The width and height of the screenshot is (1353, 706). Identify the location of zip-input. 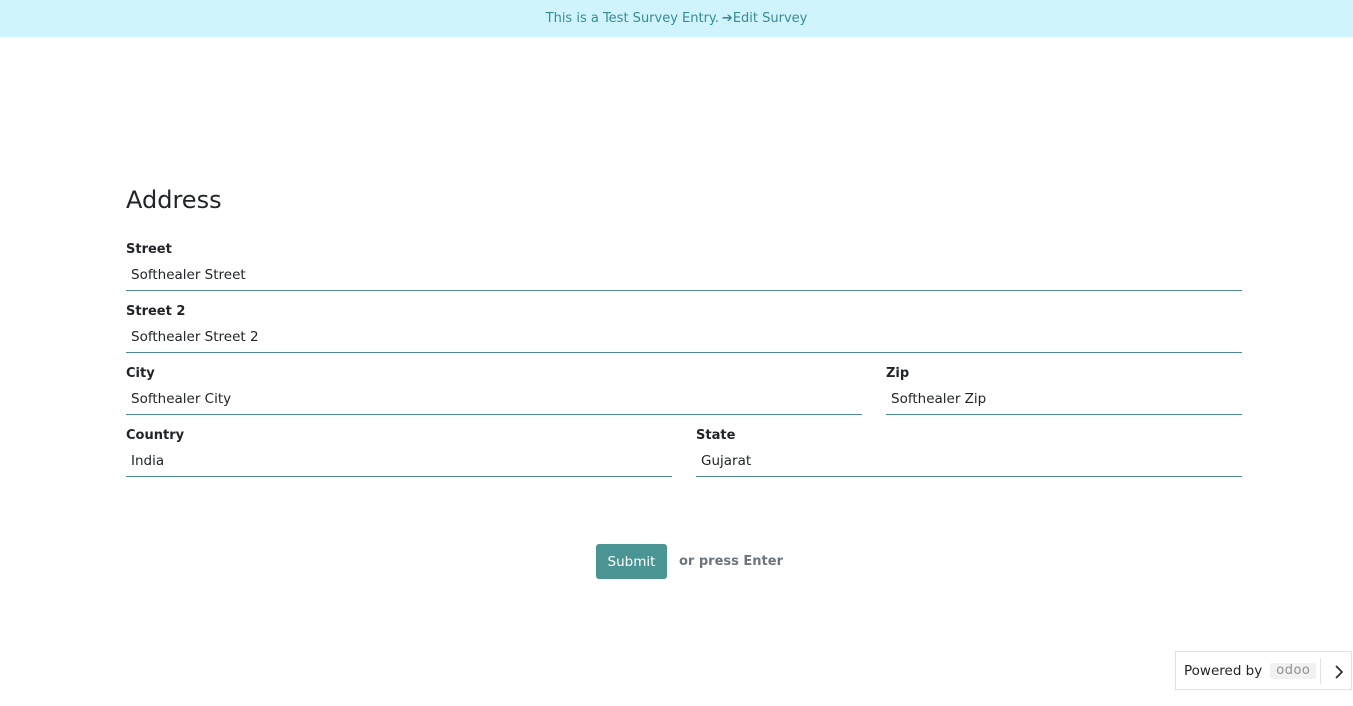
(1064, 399).